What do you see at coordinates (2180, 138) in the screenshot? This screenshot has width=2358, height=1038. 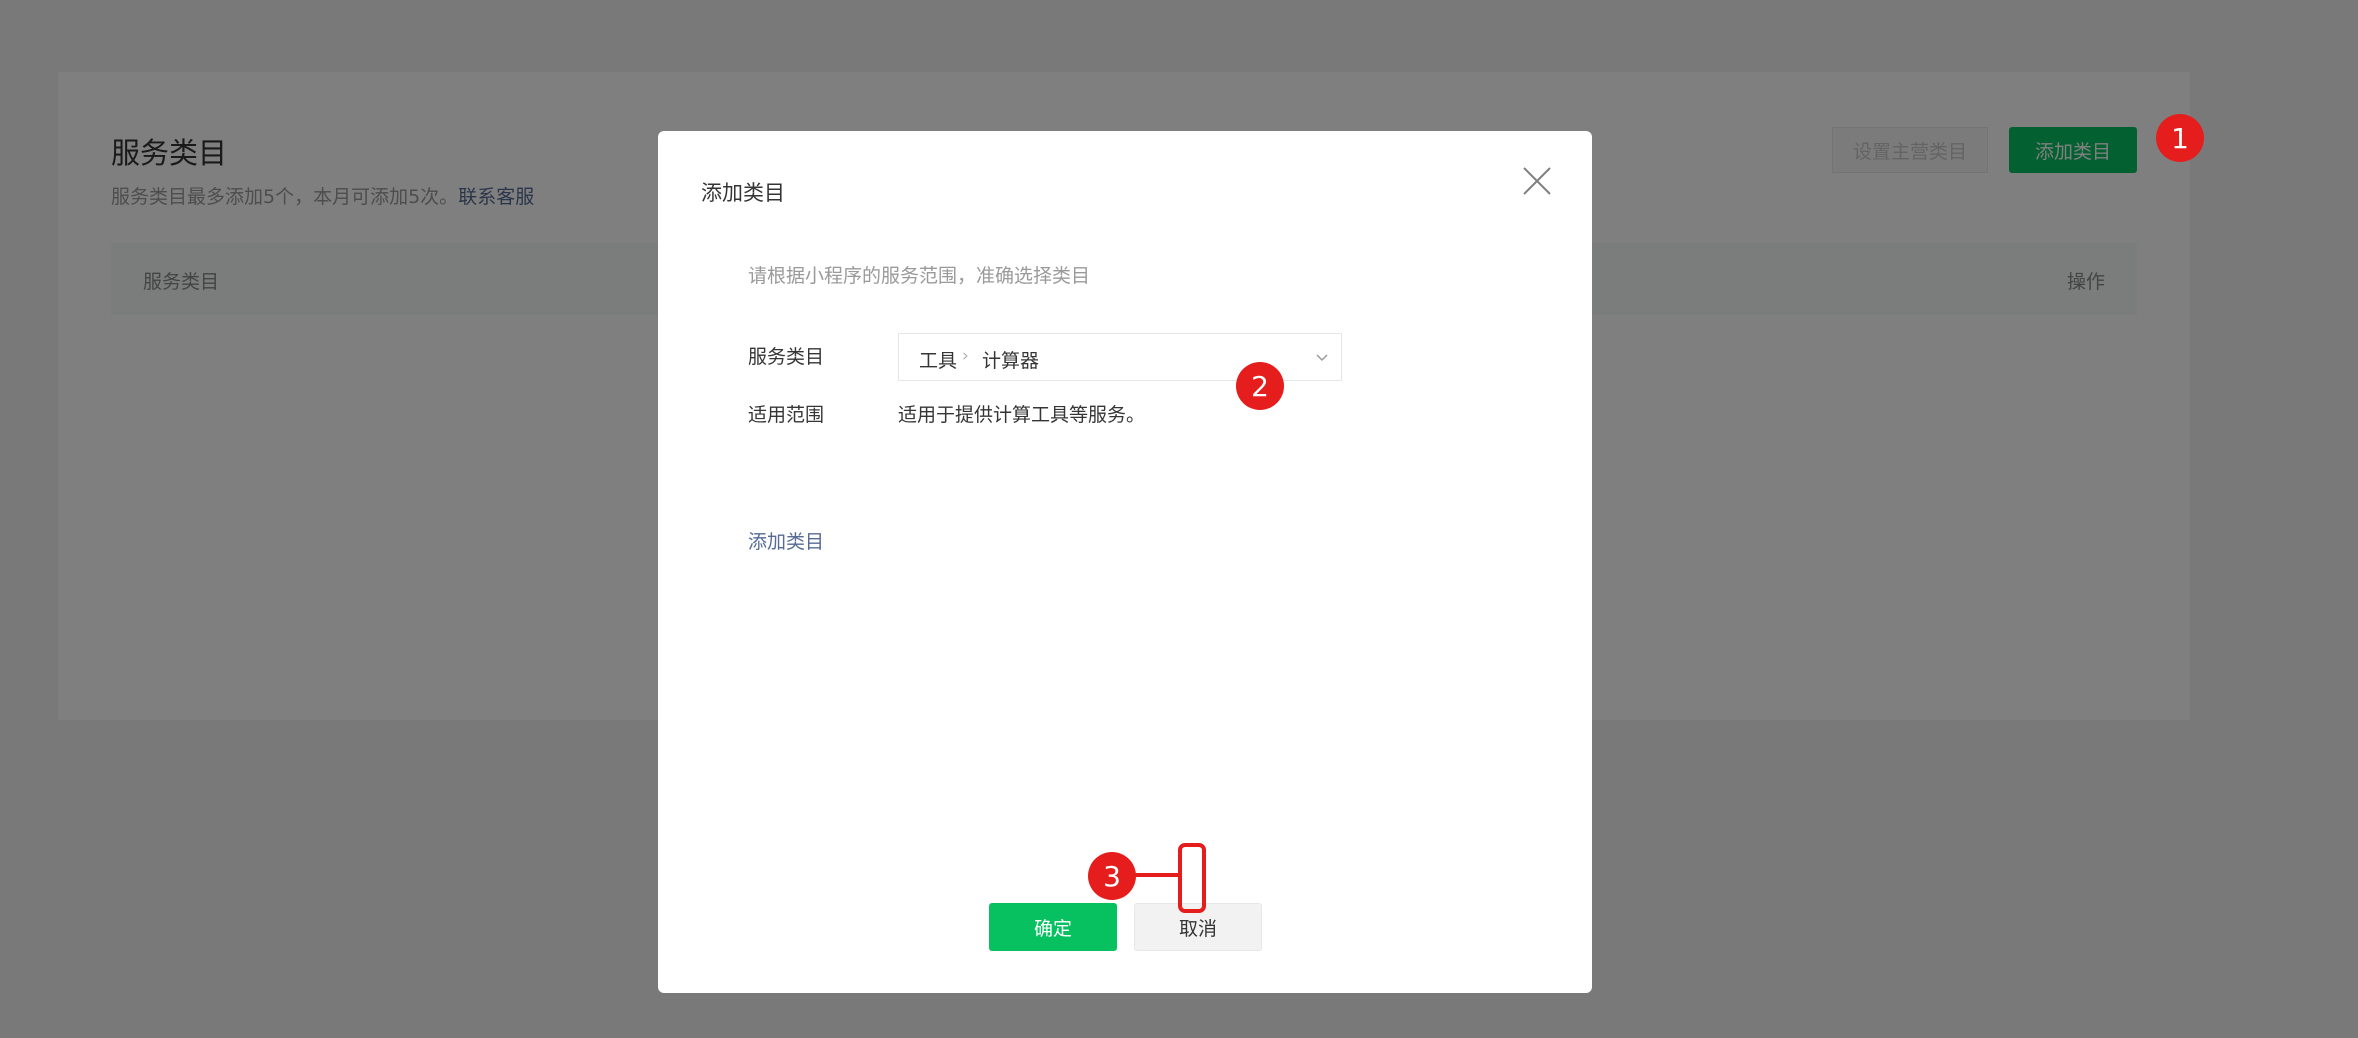 I see `step-marker-1: 1` at bounding box center [2180, 138].